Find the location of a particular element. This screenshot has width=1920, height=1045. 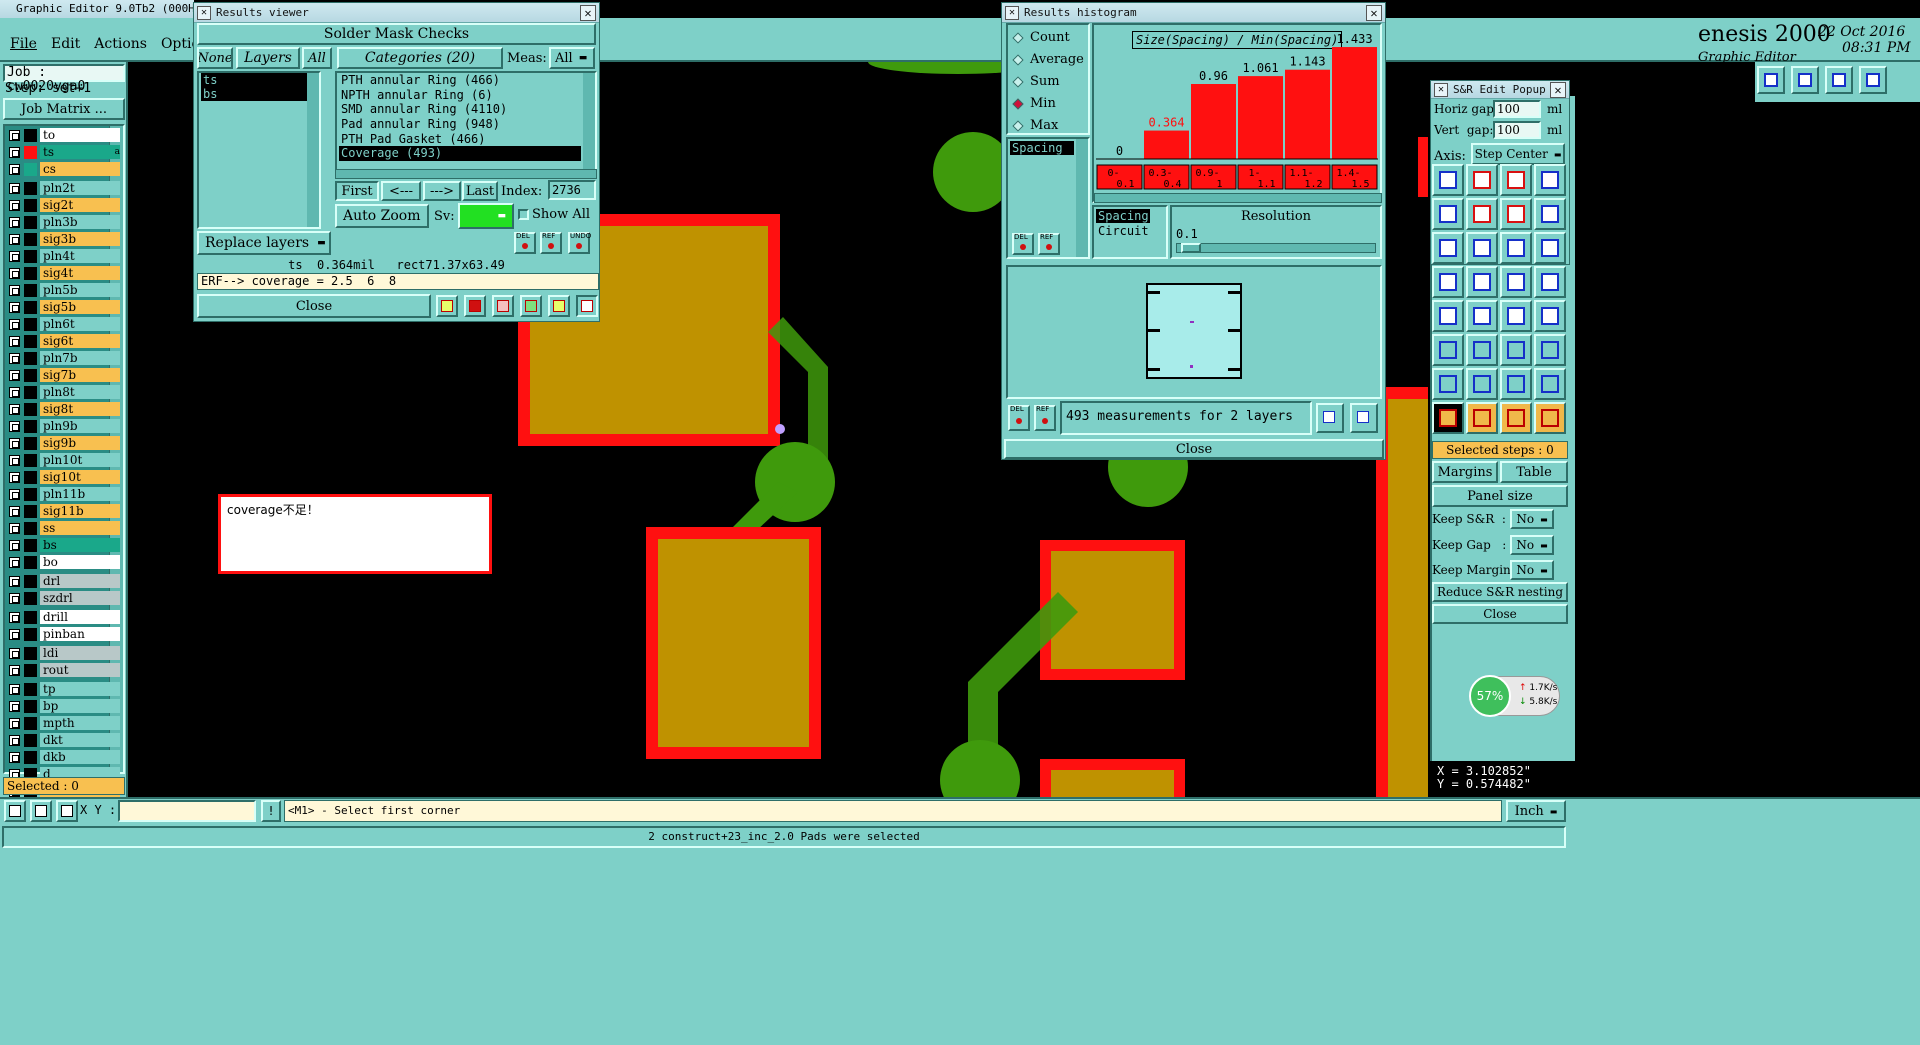

xy-input is located at coordinates (187, 811).